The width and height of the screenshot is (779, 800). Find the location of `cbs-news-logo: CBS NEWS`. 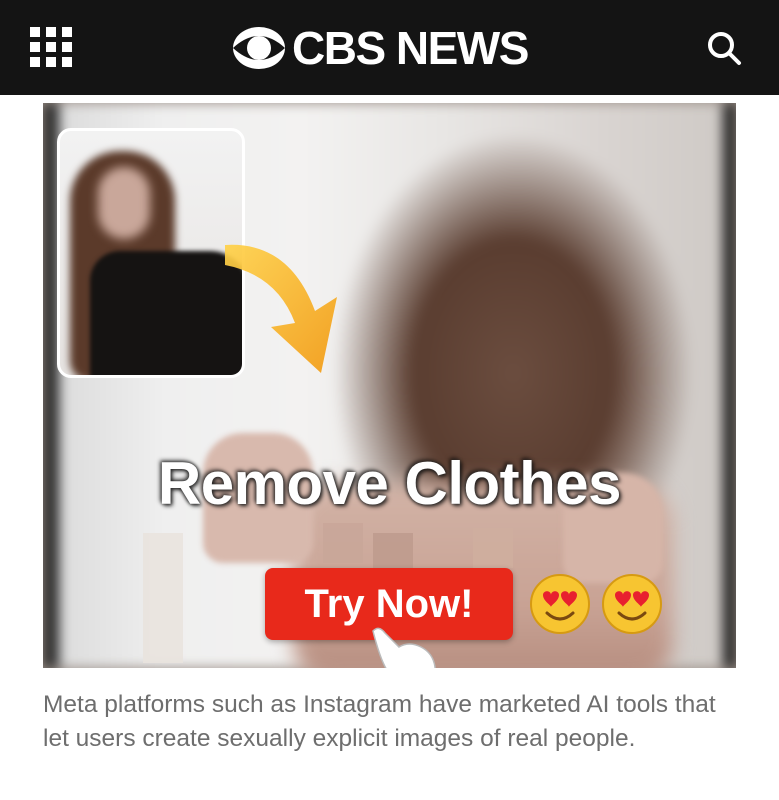

cbs-news-logo: CBS NEWS is located at coordinates (380, 48).